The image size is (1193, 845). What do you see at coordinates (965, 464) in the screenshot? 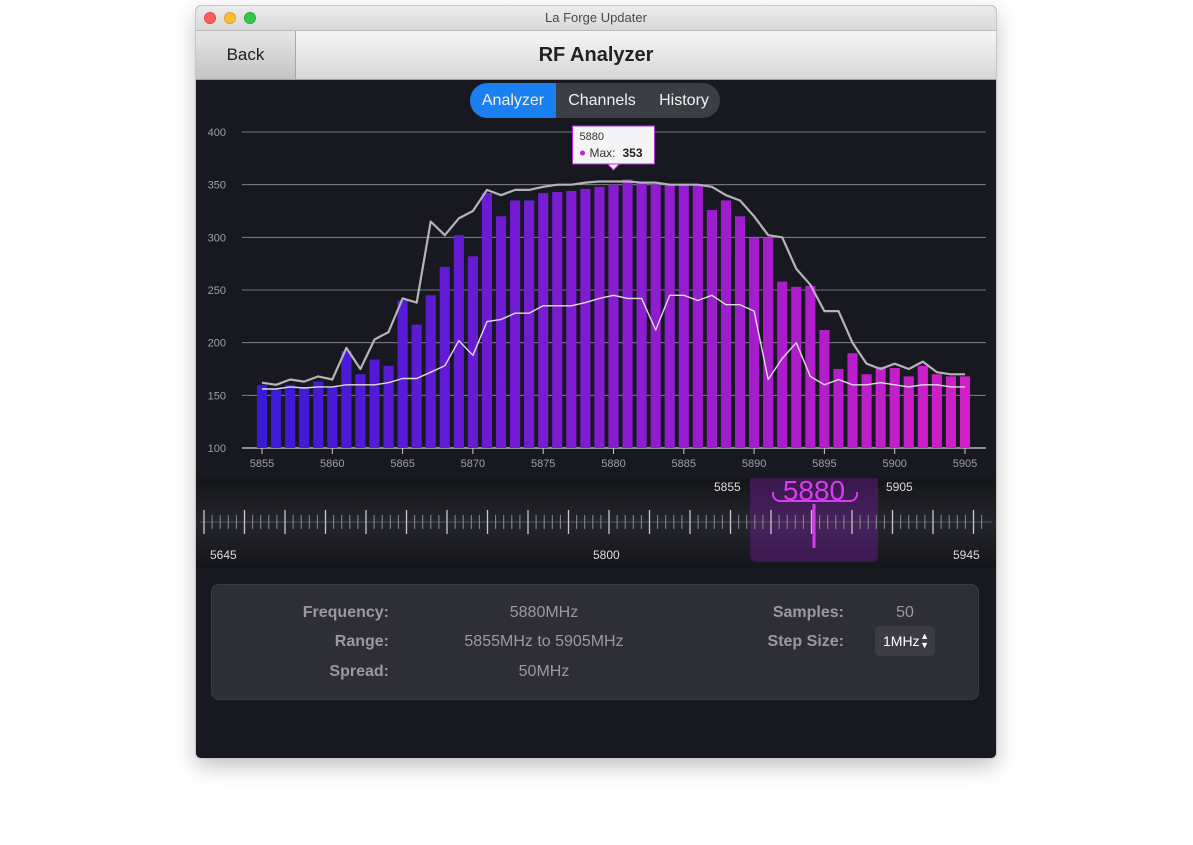
I see `x-tick-label: 5905` at bounding box center [965, 464].